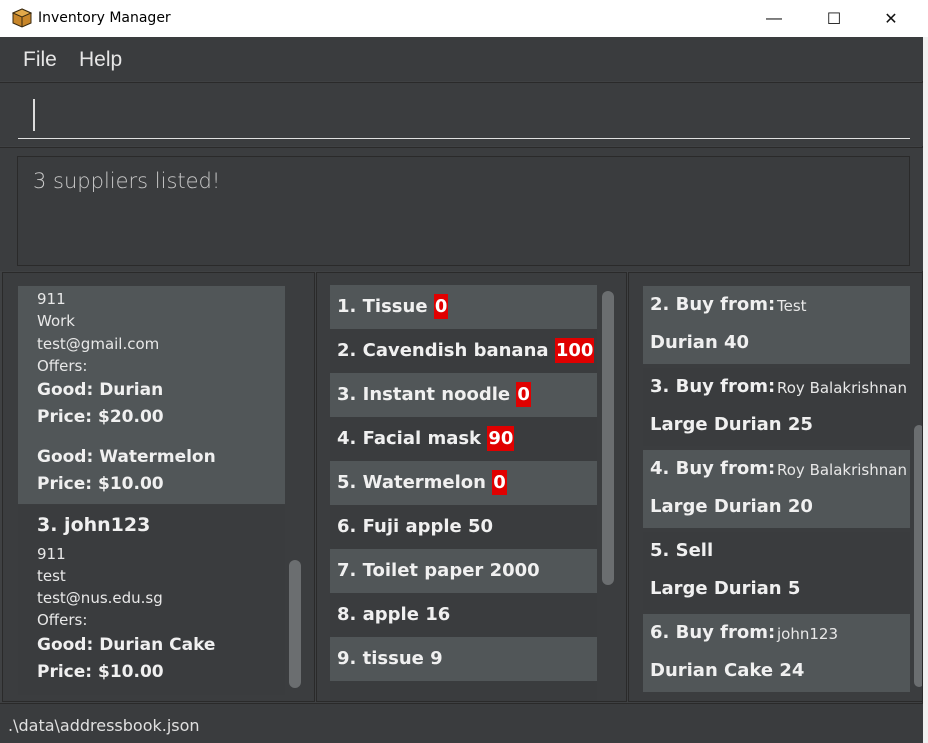 Image resolution: width=928 pixels, height=743 pixels. I want to click on close-icon: ✕, so click(891, 19).